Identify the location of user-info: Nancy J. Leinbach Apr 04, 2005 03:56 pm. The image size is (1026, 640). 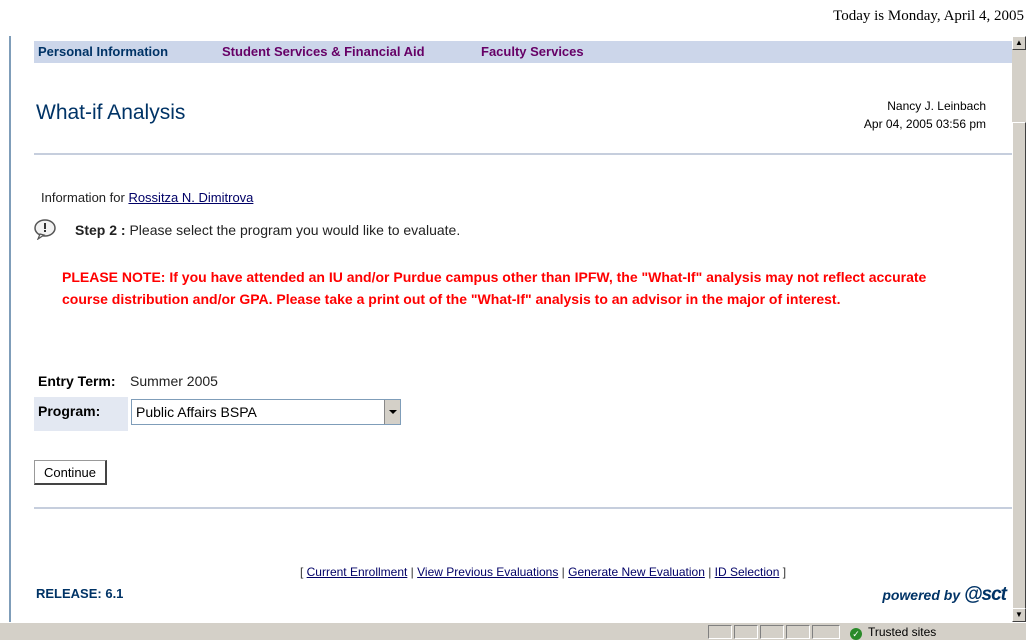
(925, 115).